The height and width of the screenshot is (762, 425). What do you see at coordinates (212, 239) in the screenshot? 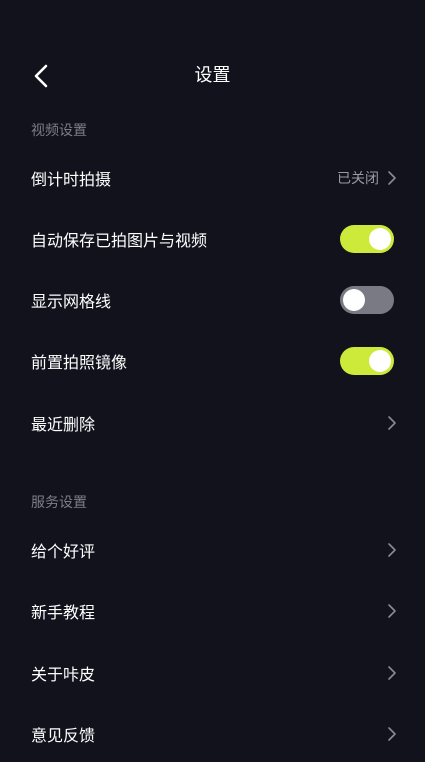
I see `settings-row-autosave: 自动保存已拍图片与视频` at bounding box center [212, 239].